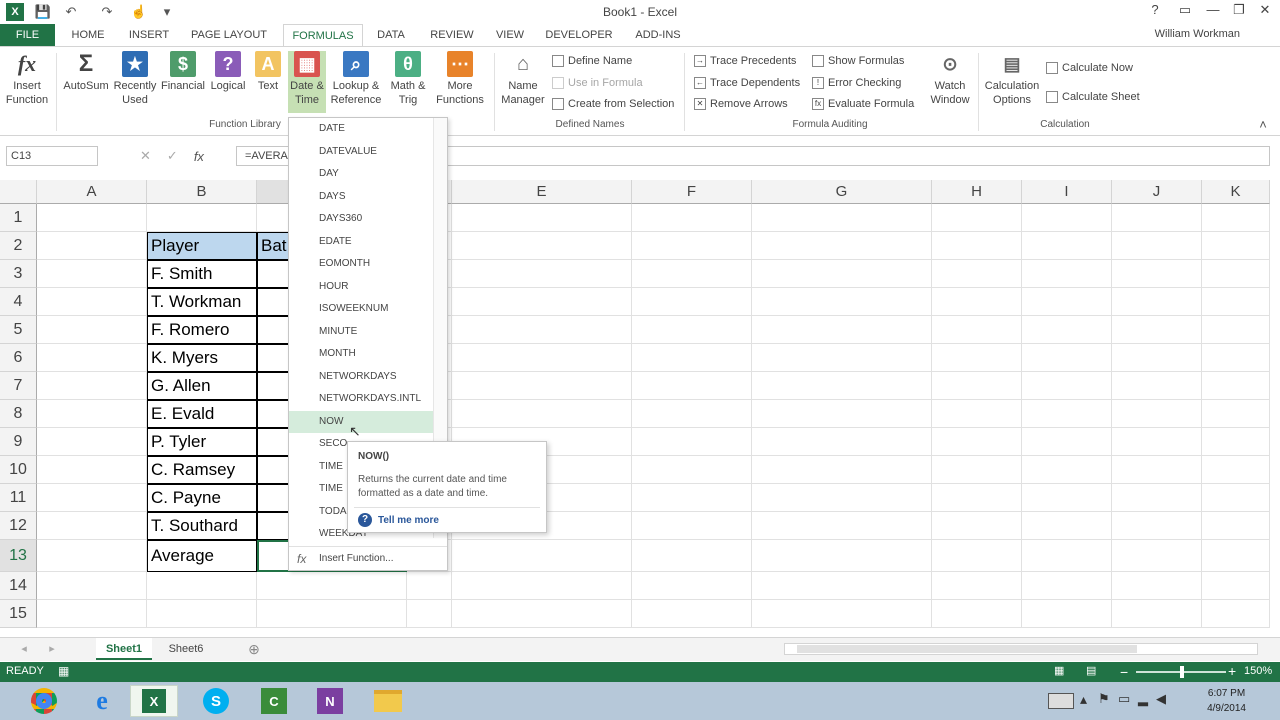 This screenshot has width=1280, height=720. What do you see at coordinates (1157, 218) in the screenshot?
I see `cell-j1` at bounding box center [1157, 218].